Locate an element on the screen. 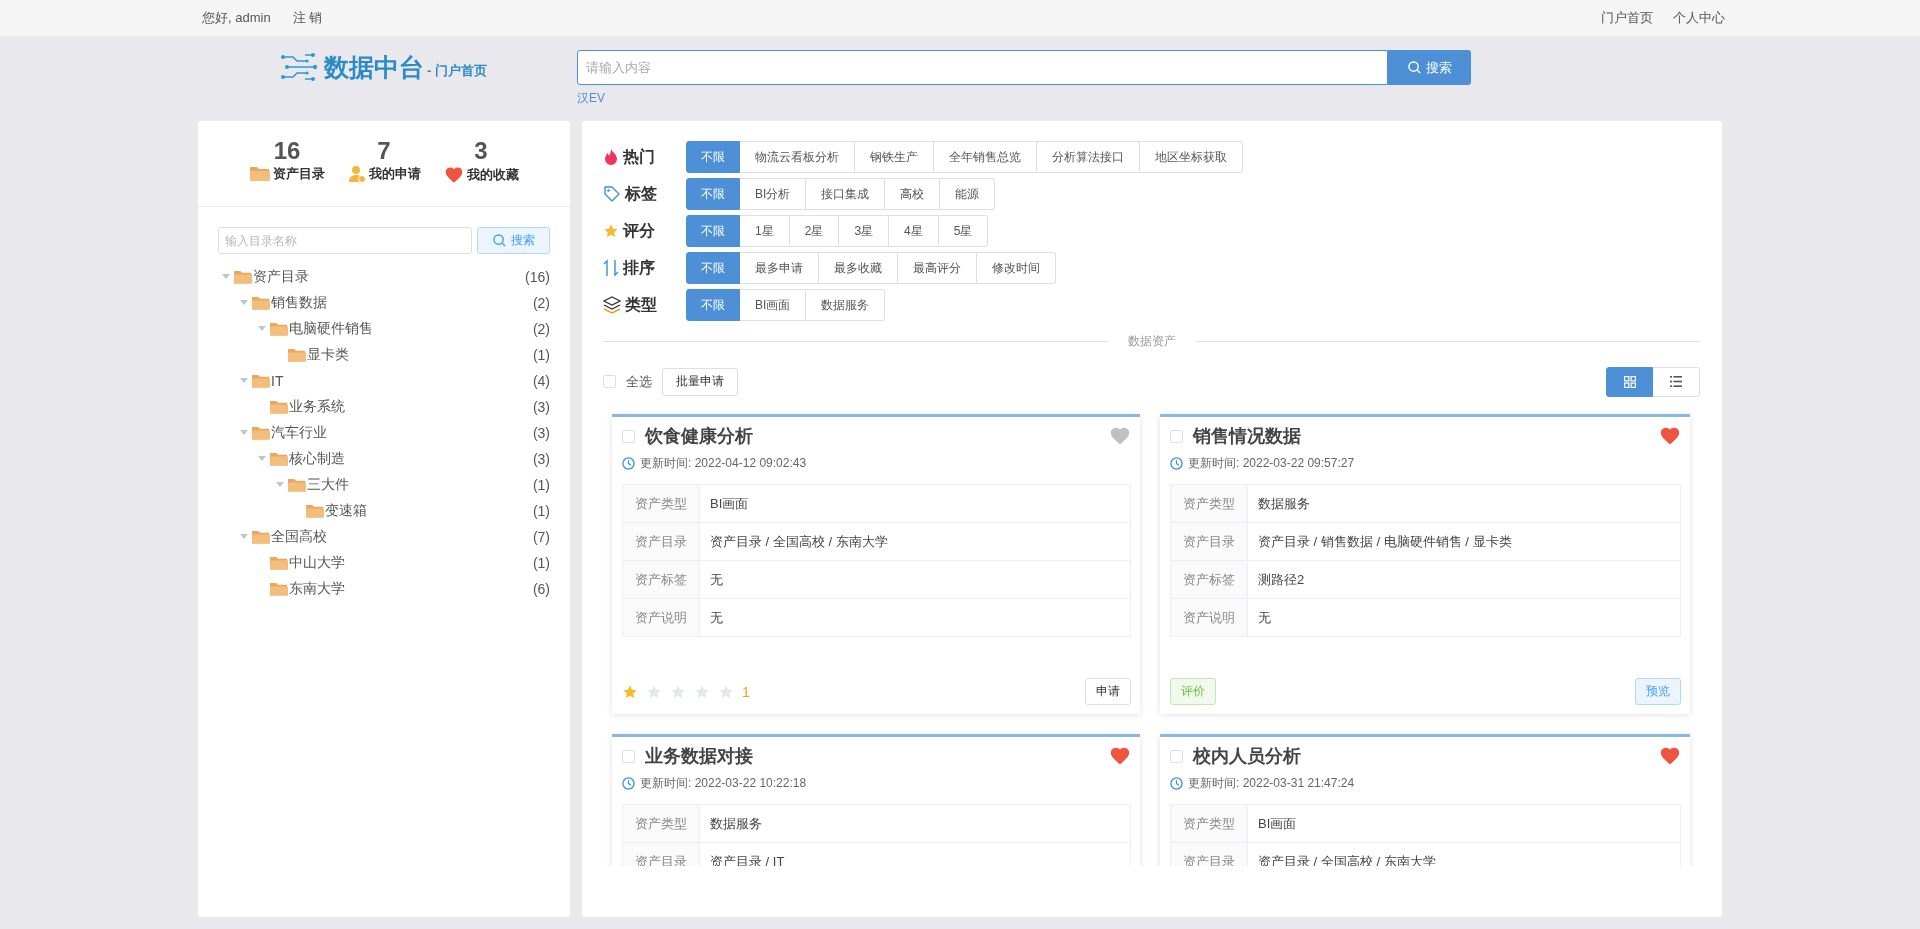 Image resolution: width=1920 pixels, height=929 pixels. filter-option: 最多收藏 is located at coordinates (858, 268).